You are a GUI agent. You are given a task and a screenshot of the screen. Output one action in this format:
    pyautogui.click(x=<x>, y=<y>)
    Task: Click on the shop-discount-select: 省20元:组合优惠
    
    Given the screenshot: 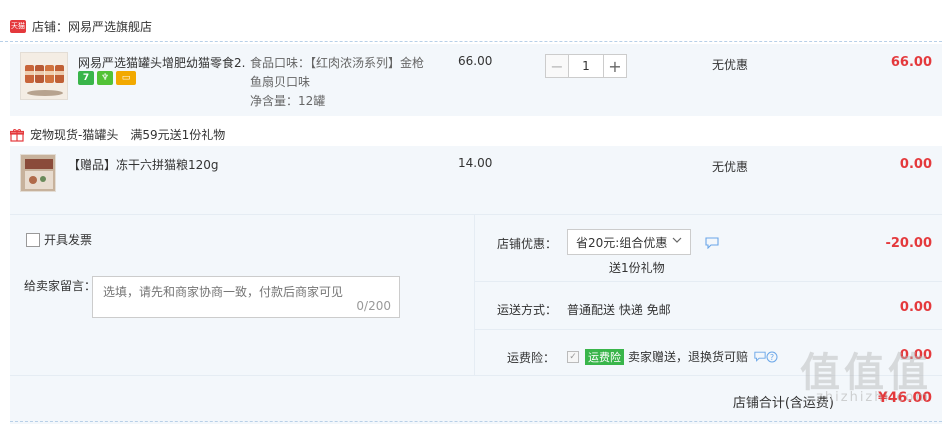 What is the action you would take?
    pyautogui.click(x=629, y=242)
    